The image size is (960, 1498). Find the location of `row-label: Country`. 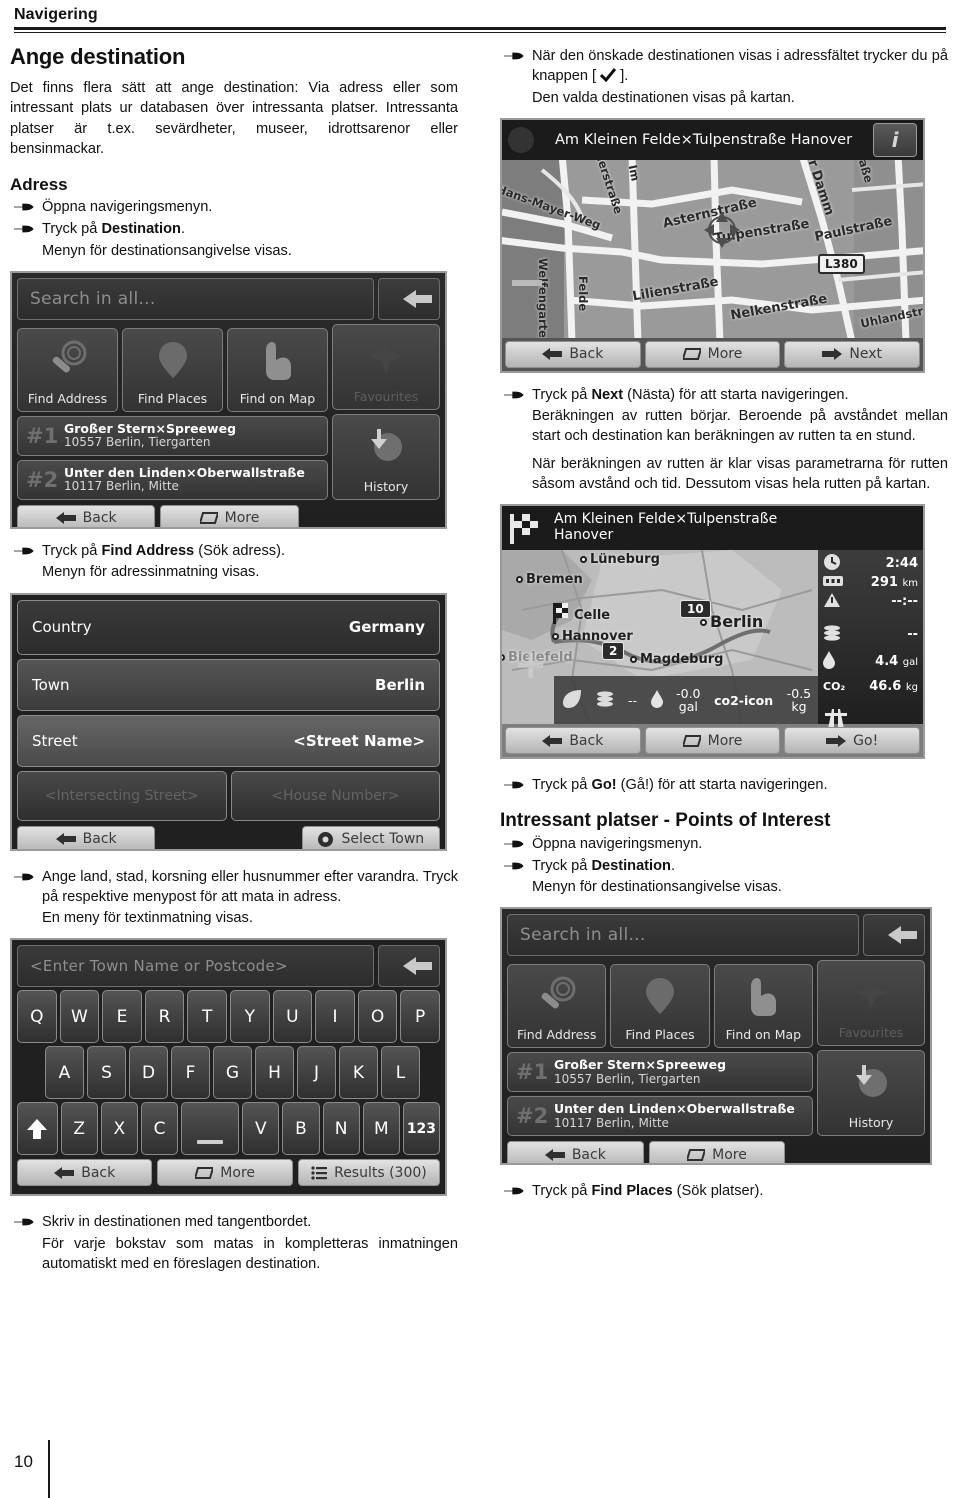

row-label: Country is located at coordinates (62, 627).